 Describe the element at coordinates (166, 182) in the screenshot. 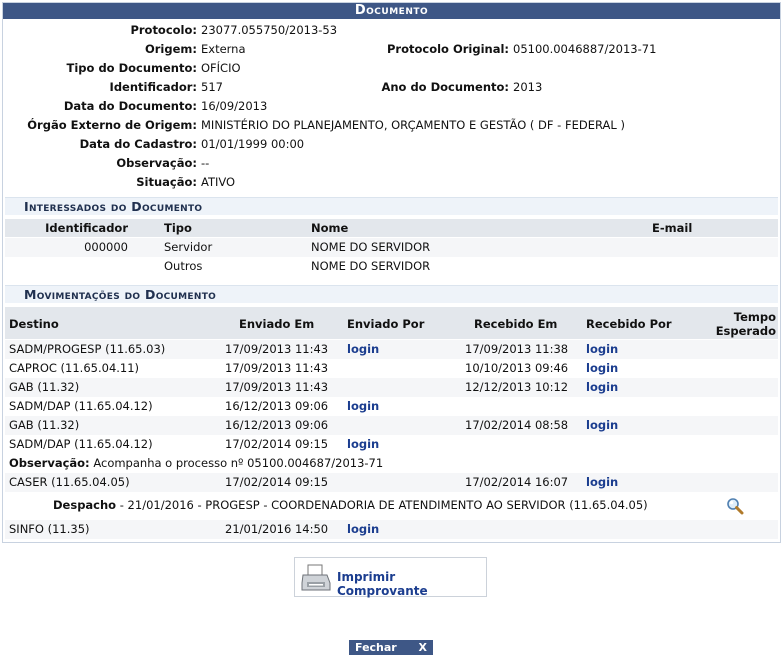

I see `field-label: Situação:` at that location.